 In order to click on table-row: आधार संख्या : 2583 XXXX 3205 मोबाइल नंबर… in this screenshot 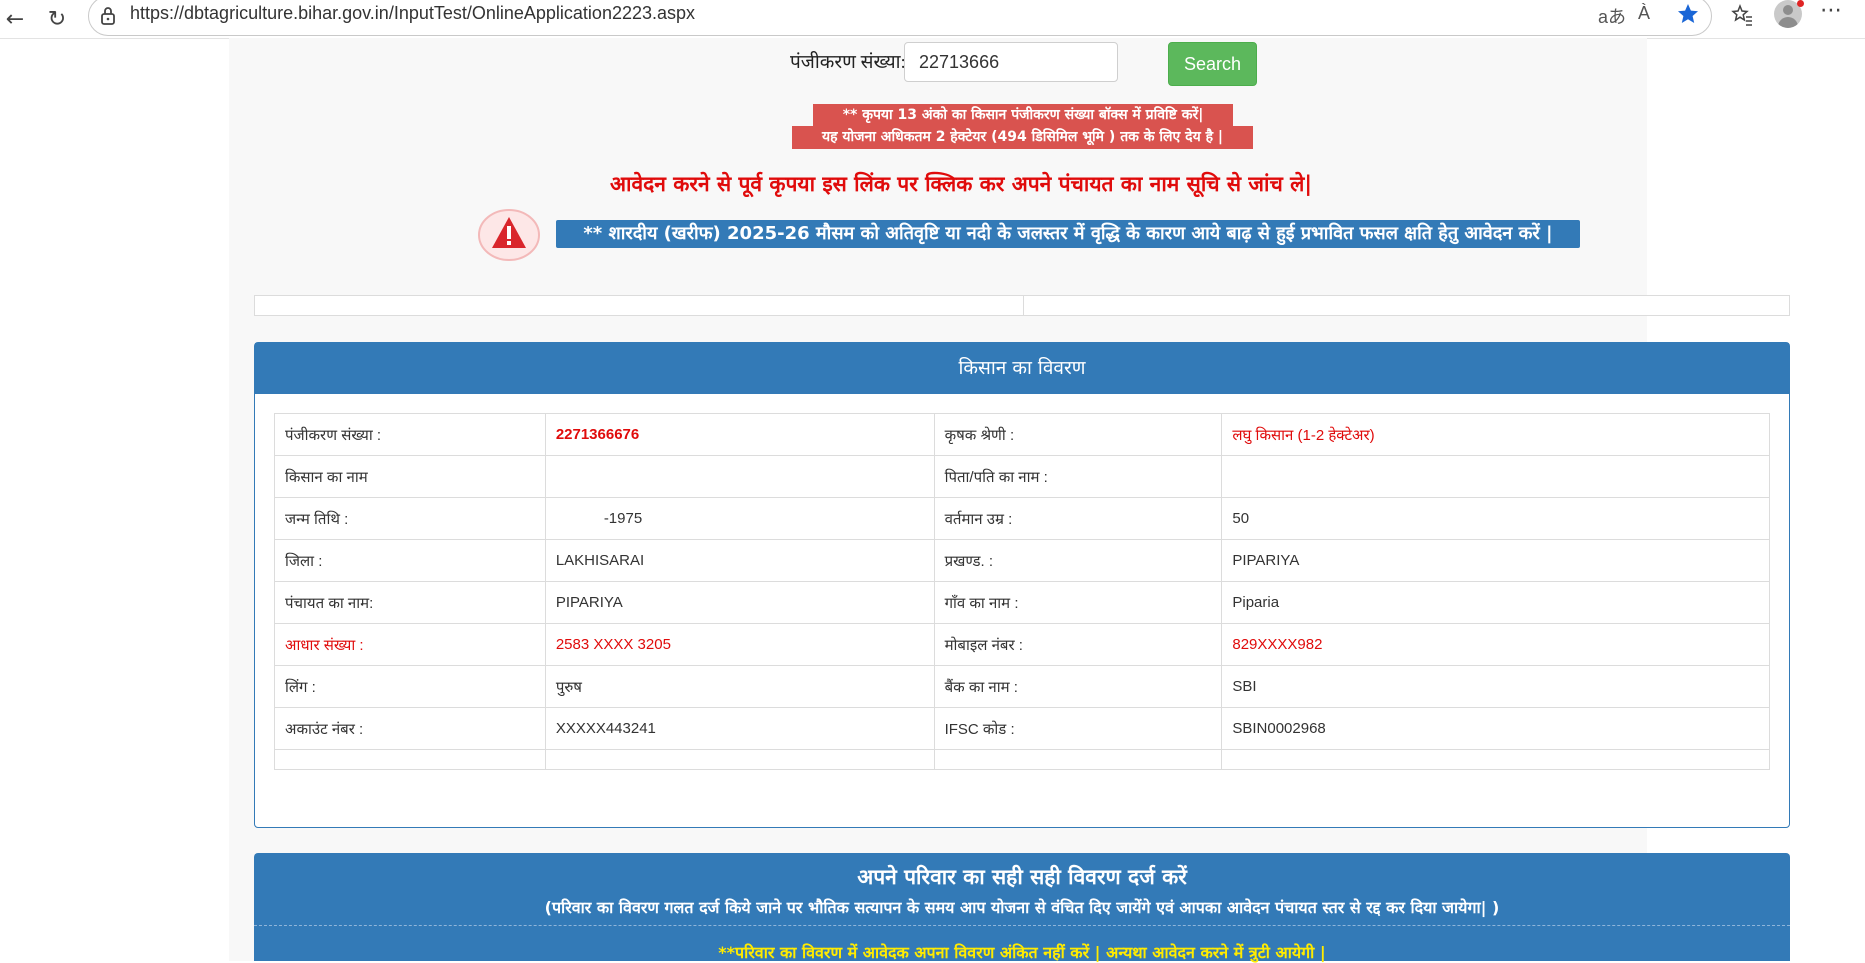, I will do `click(1022, 644)`.